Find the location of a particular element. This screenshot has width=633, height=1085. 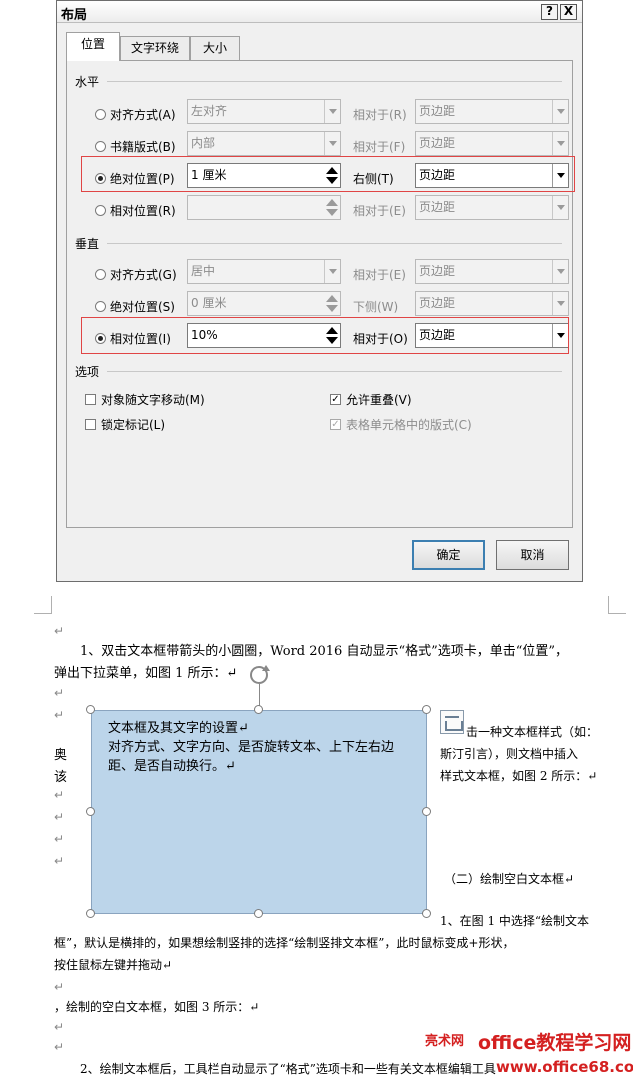

v-absolute-rel-select: 页边距 is located at coordinates (492, 303).